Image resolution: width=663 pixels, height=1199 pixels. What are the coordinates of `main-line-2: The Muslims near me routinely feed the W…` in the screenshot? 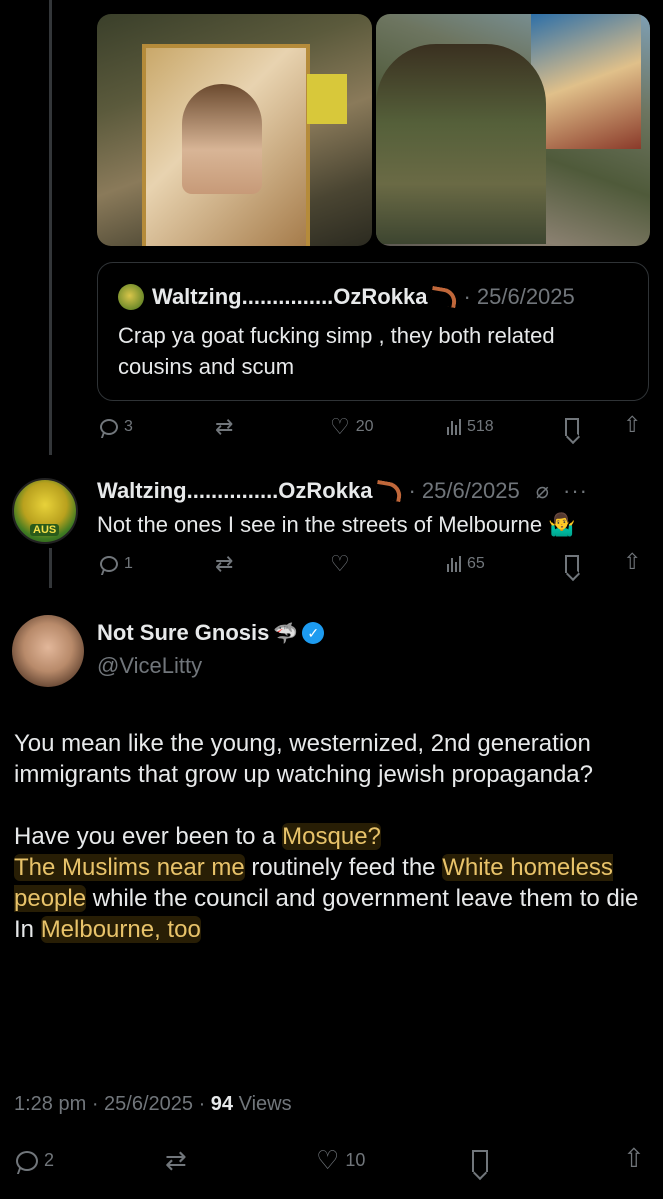 It's located at (334, 883).